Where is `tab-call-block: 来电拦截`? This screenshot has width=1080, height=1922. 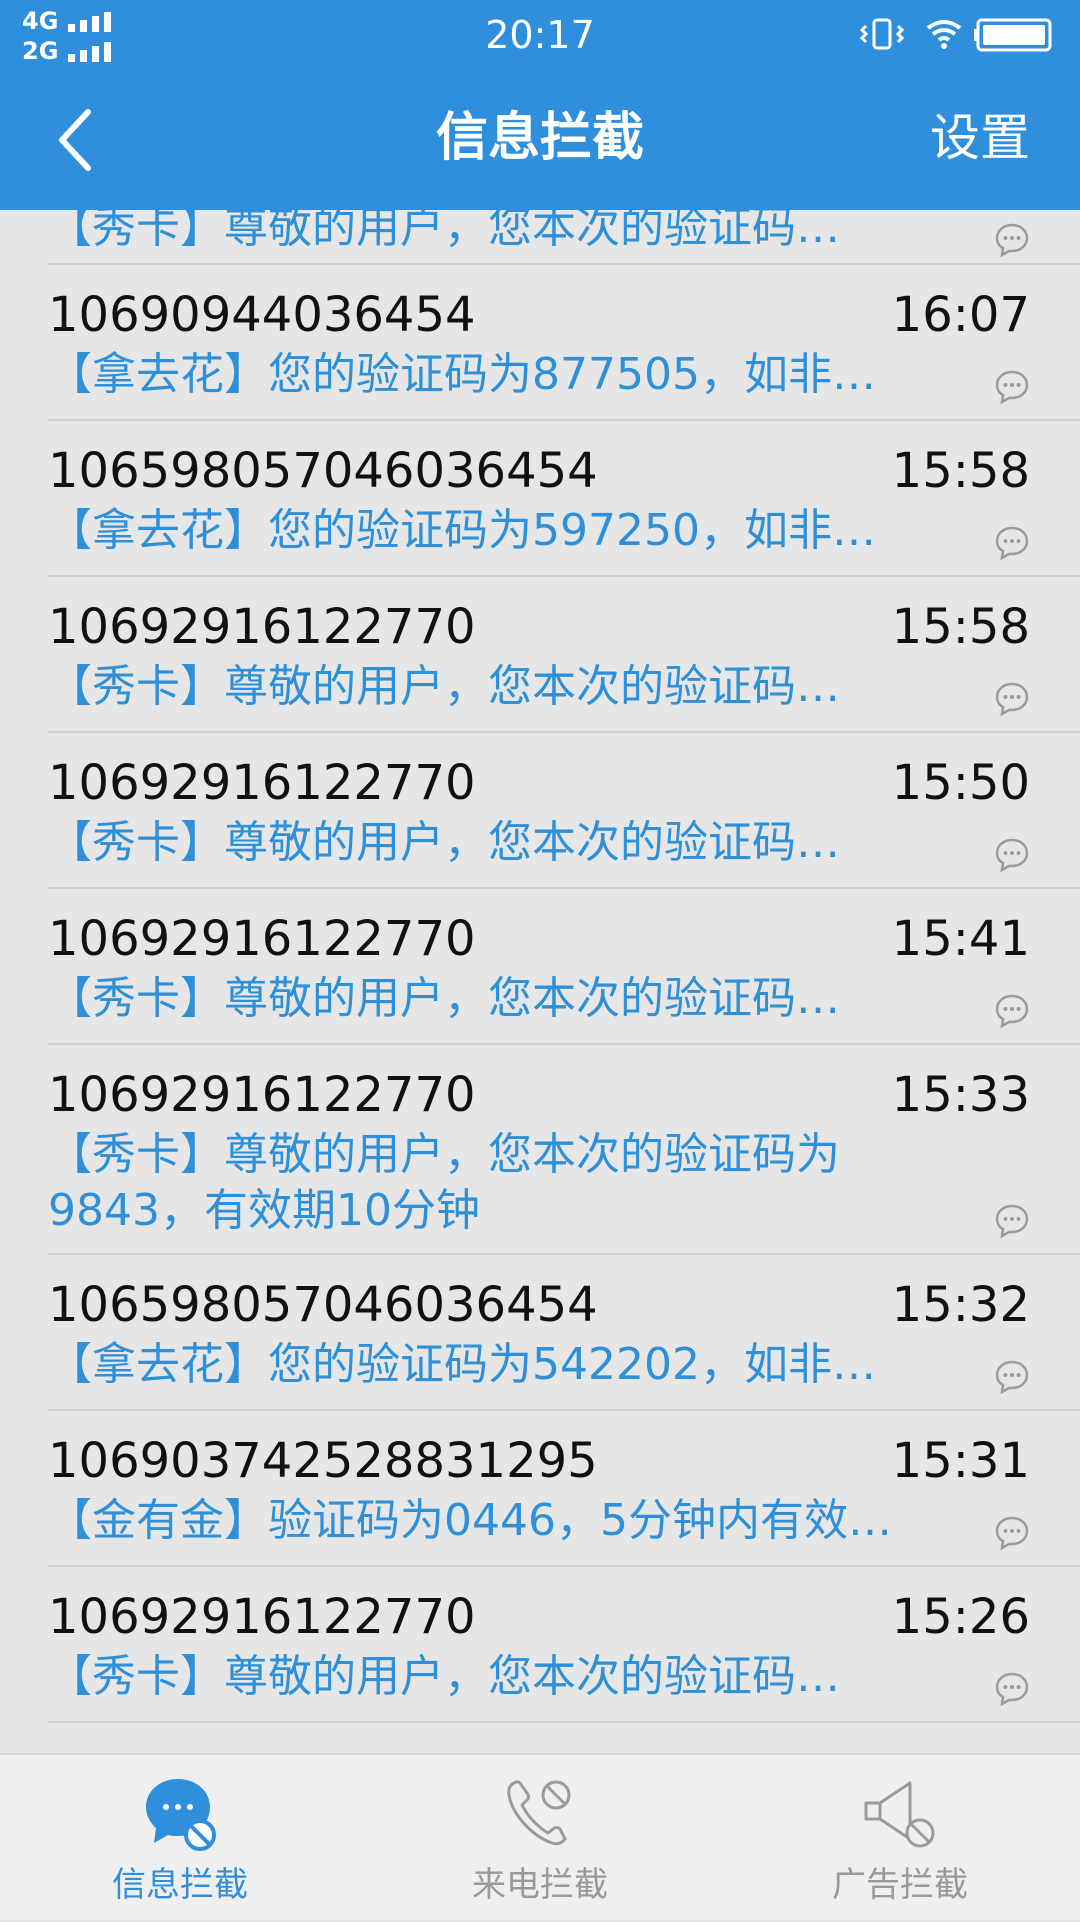
tab-call-block: 来电拦截 is located at coordinates (540, 1838).